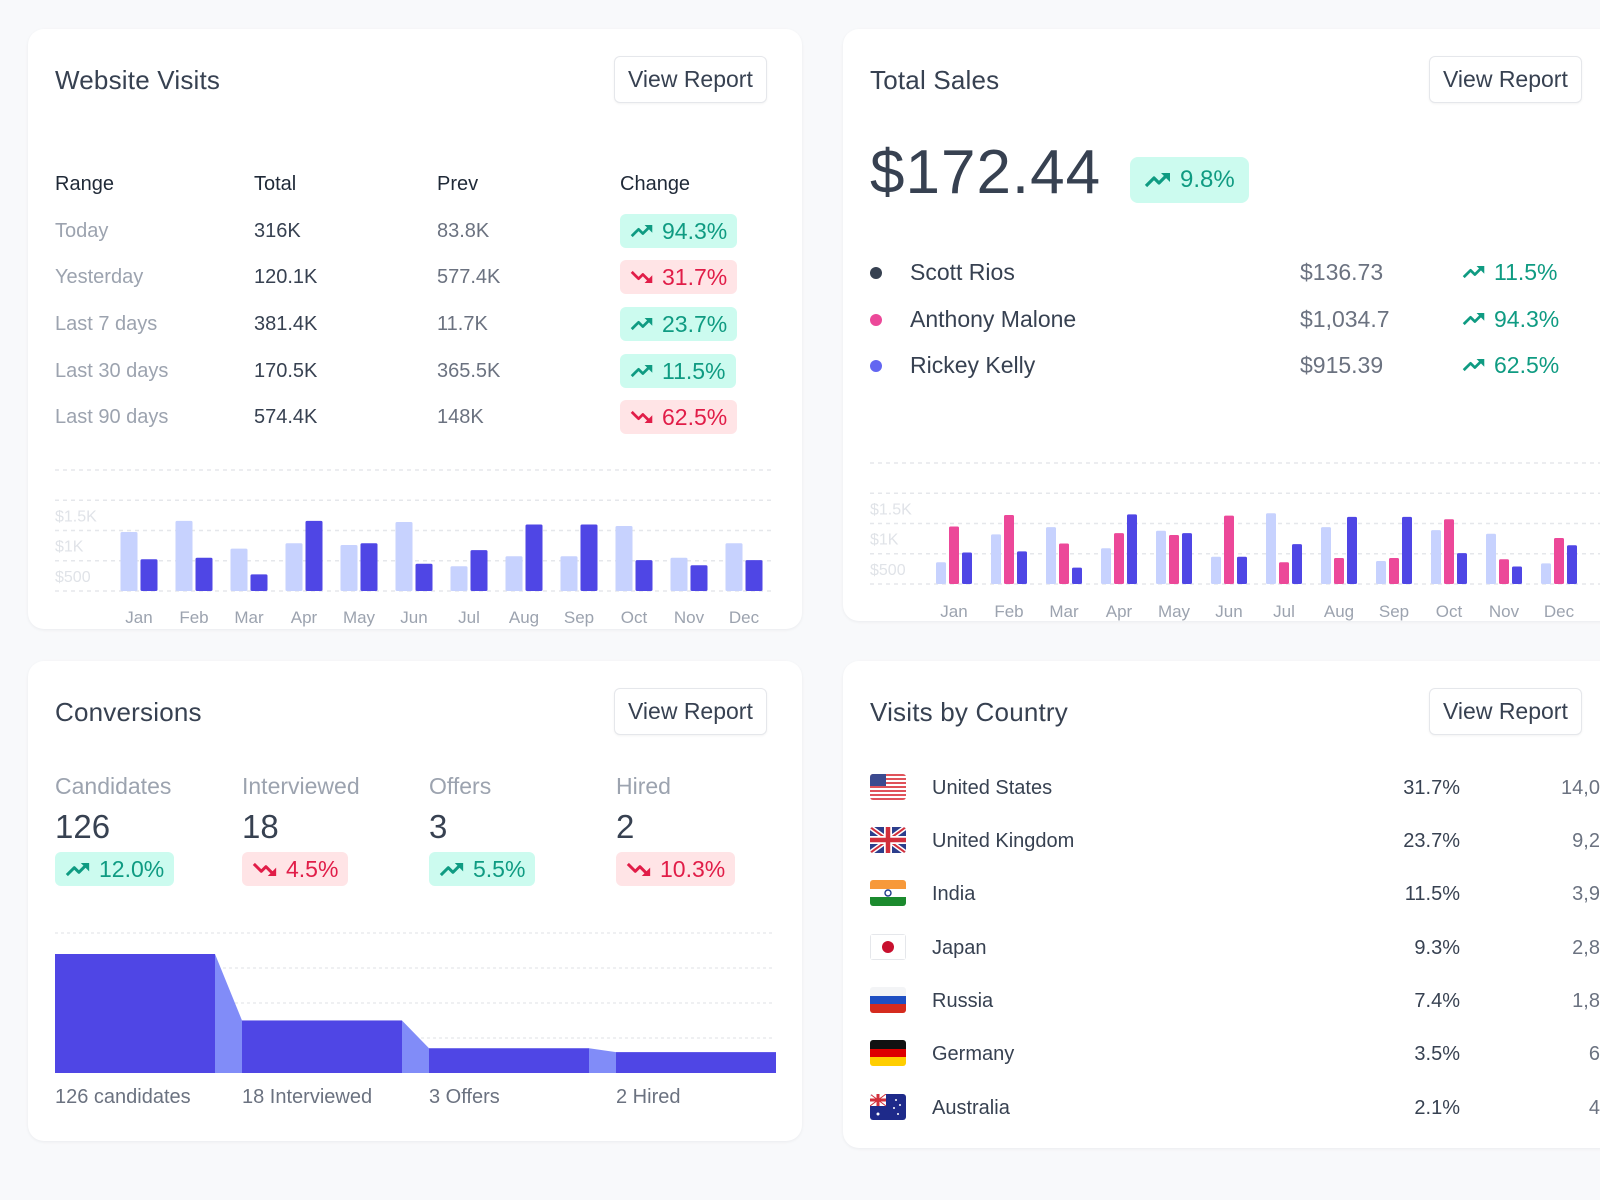 This screenshot has height=1200, width=1600. Describe the element at coordinates (888, 1053) in the screenshot. I see `germany-flag-icon` at that location.